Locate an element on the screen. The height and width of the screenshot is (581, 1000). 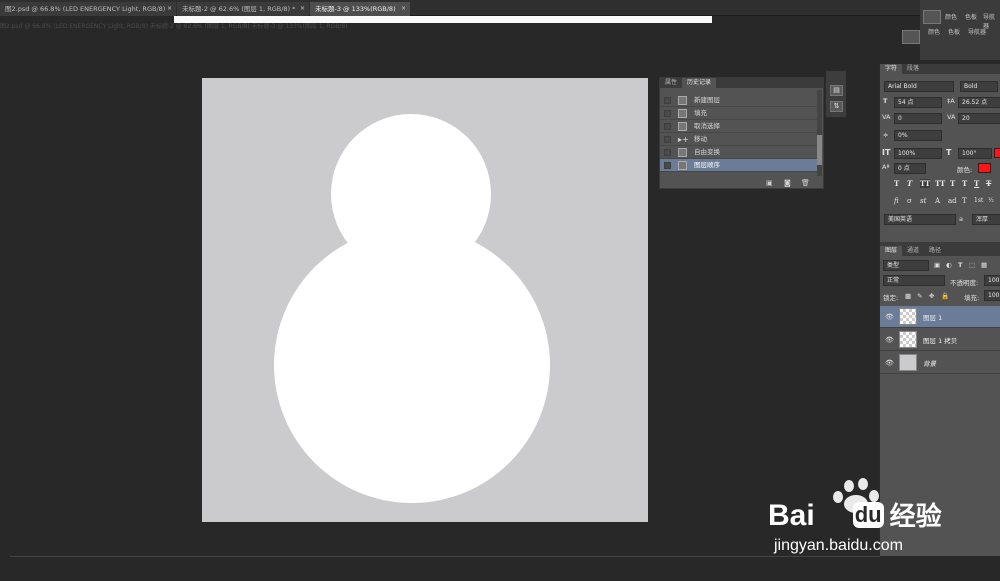
fractions-button: ½ is located at coordinates (991, 200).